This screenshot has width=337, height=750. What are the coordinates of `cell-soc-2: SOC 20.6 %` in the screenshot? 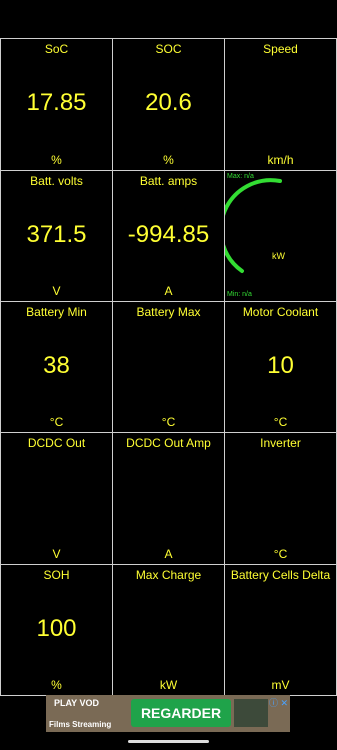 It's located at (169, 105).